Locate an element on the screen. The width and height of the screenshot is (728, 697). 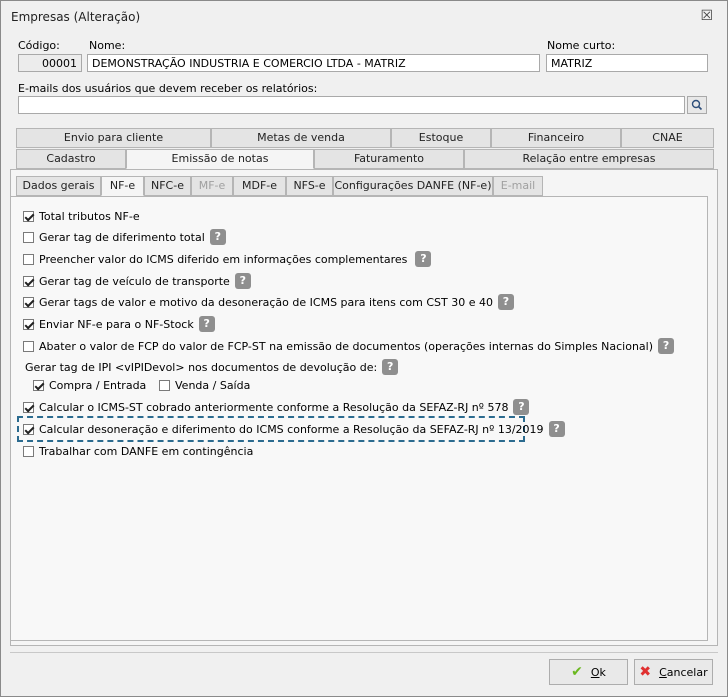
subtab-mfe: MF-e is located at coordinates (212, 186).